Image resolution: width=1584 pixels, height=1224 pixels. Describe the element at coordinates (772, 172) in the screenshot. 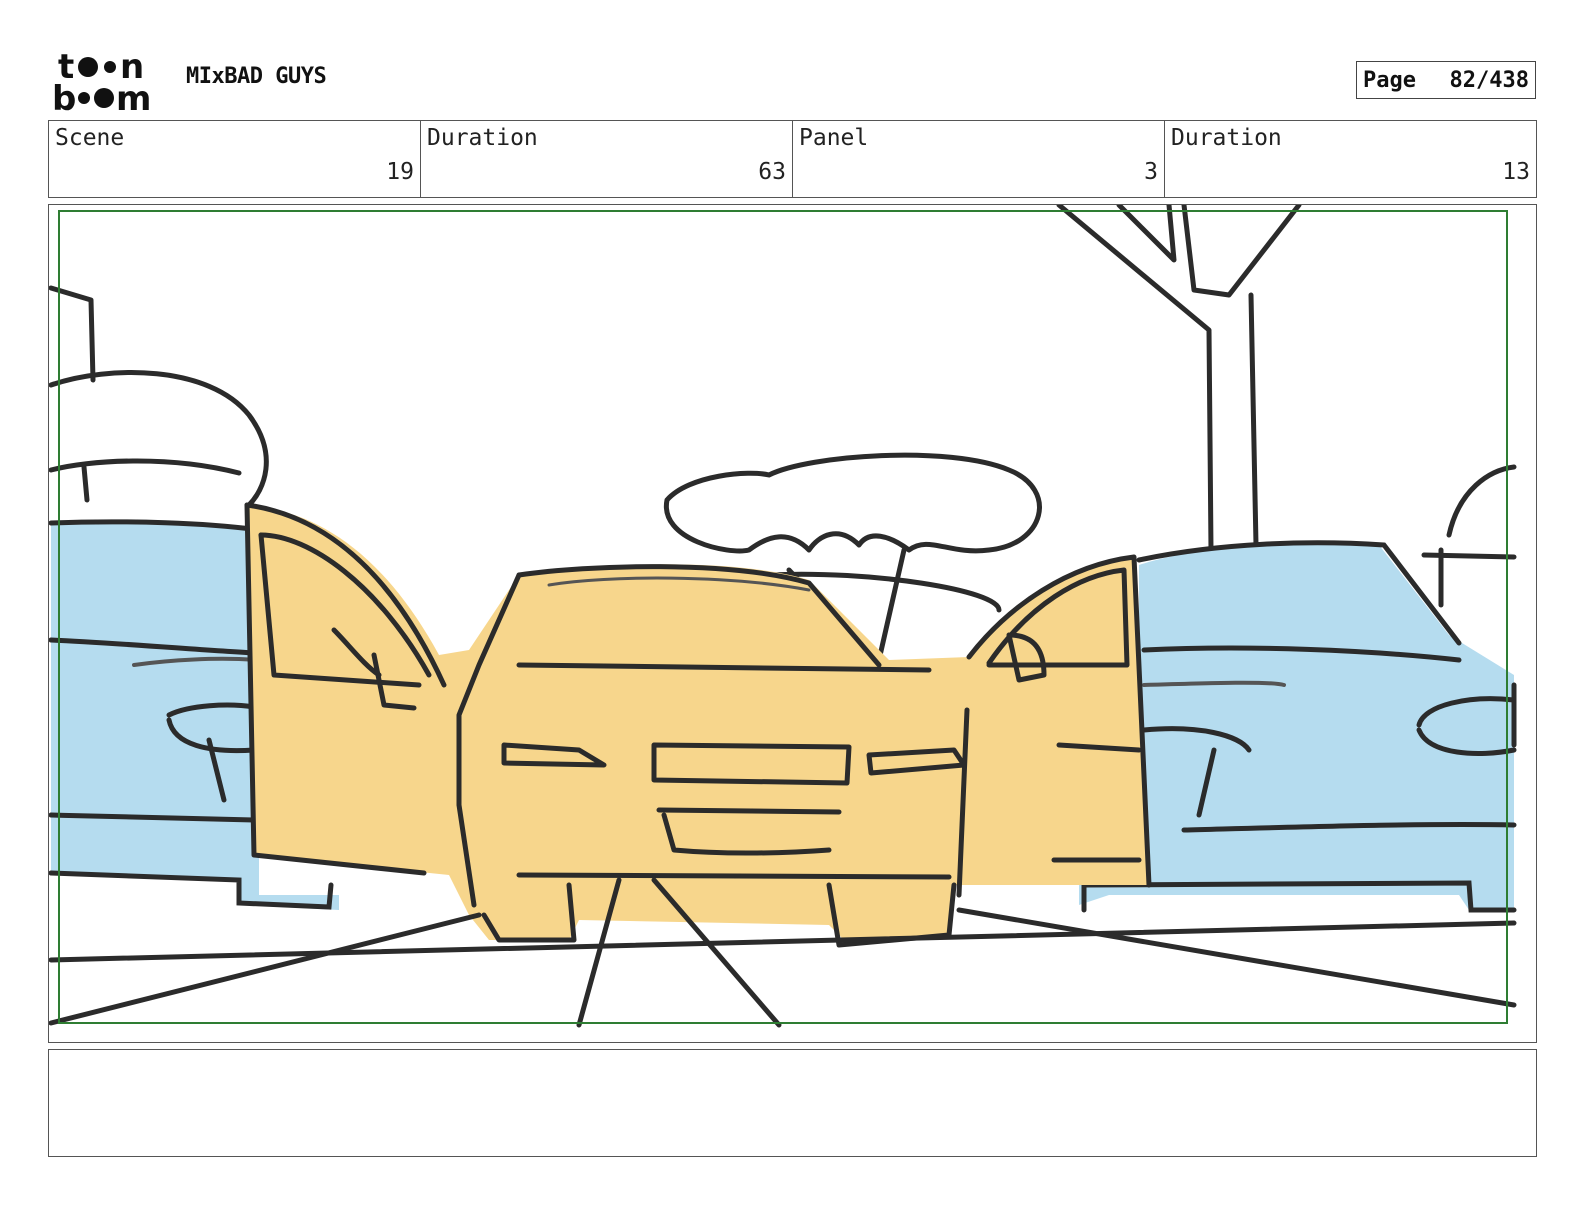

I see `scene-duration-value: 63` at that location.